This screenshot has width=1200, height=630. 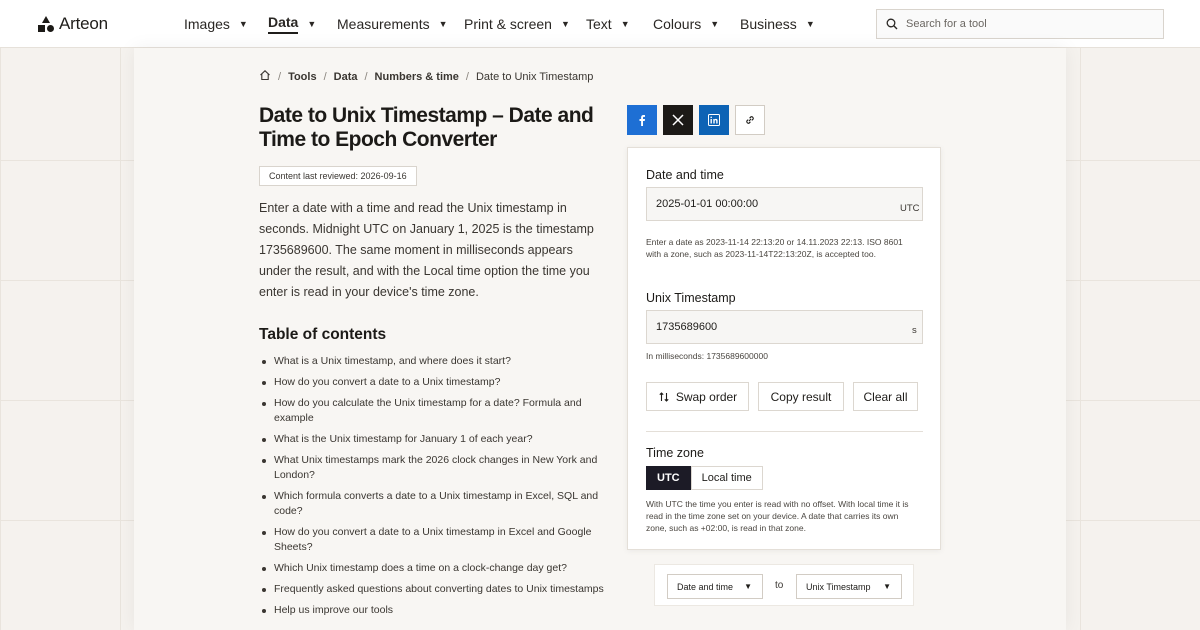 I want to click on share-bar, so click(x=696, y=120).